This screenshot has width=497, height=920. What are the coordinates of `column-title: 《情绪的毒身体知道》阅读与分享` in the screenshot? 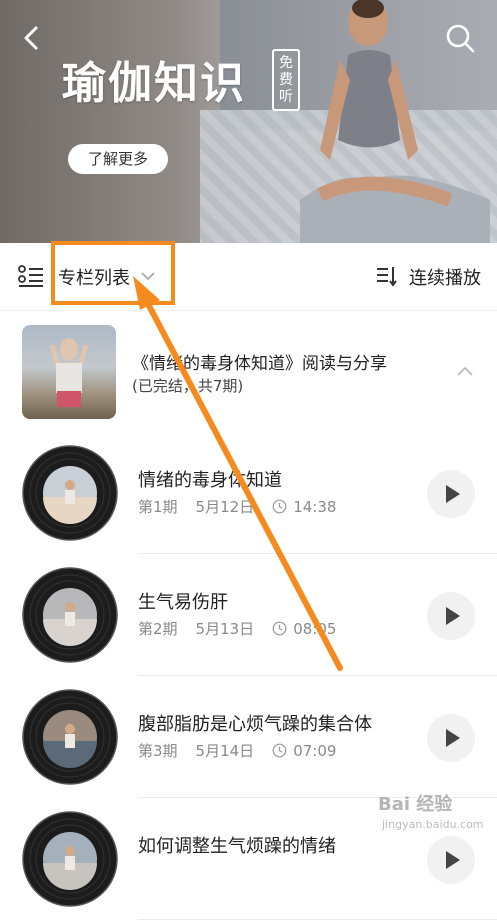 It's located at (259, 364).